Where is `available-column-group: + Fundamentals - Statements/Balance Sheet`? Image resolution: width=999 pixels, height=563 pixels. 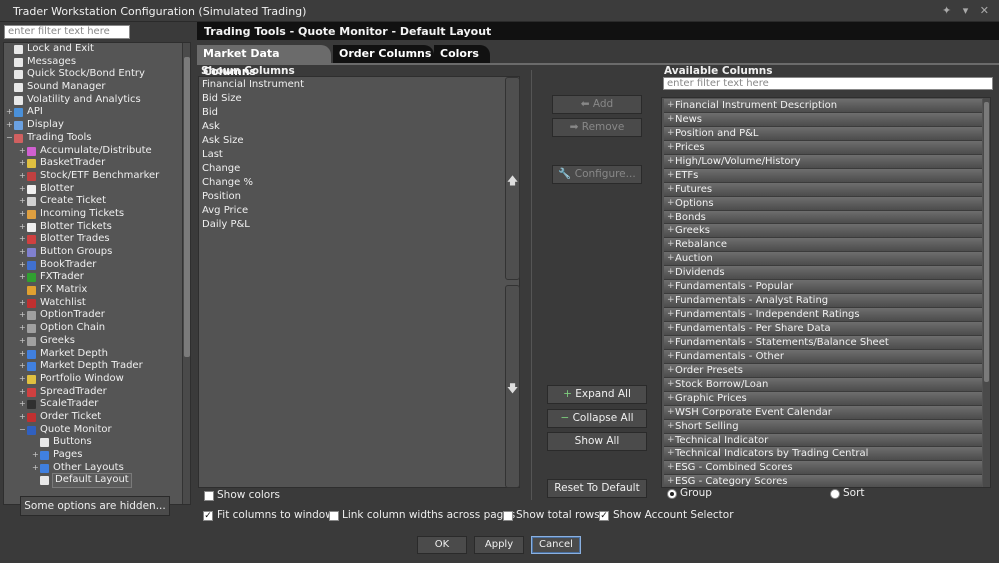 available-column-group: + Fundamentals - Statements/Balance Sheet is located at coordinates (823, 342).